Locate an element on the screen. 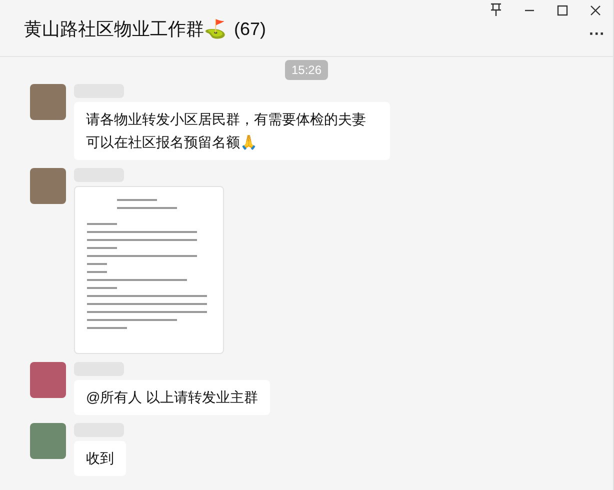 Image resolution: width=614 pixels, height=490 pixels. message-bubble: 收到 is located at coordinates (100, 458).